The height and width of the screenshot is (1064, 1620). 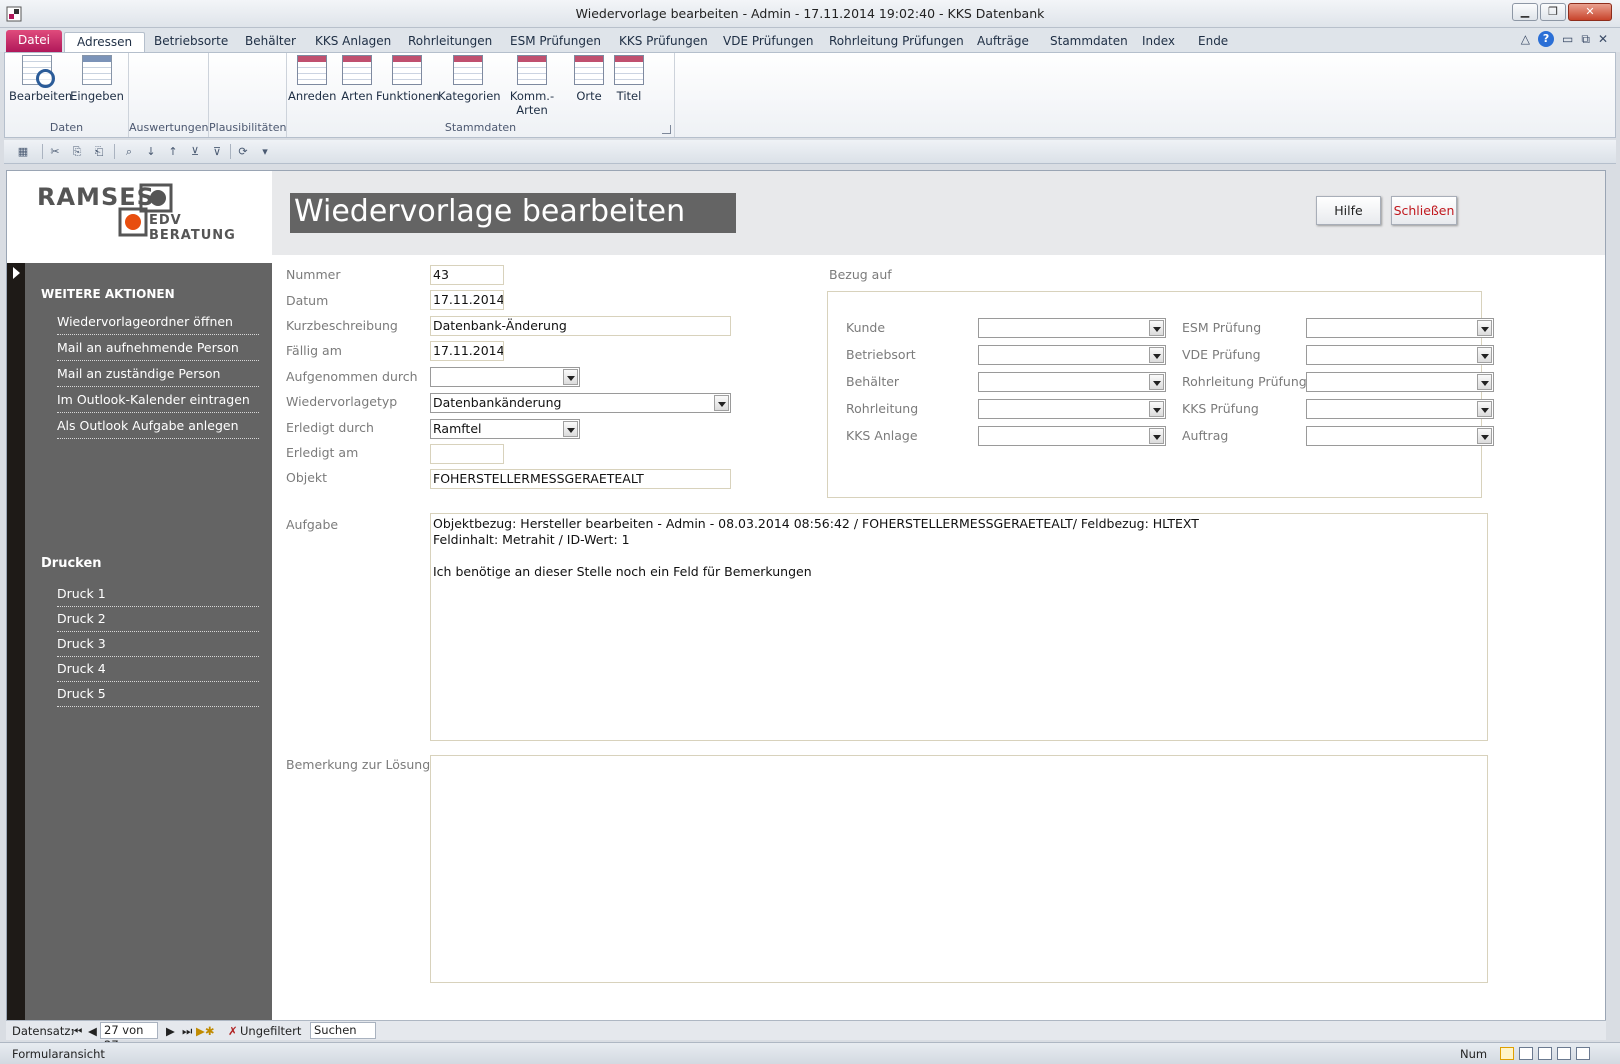 I want to click on new-record-icon: ▶✱, so click(x=205, y=1031).